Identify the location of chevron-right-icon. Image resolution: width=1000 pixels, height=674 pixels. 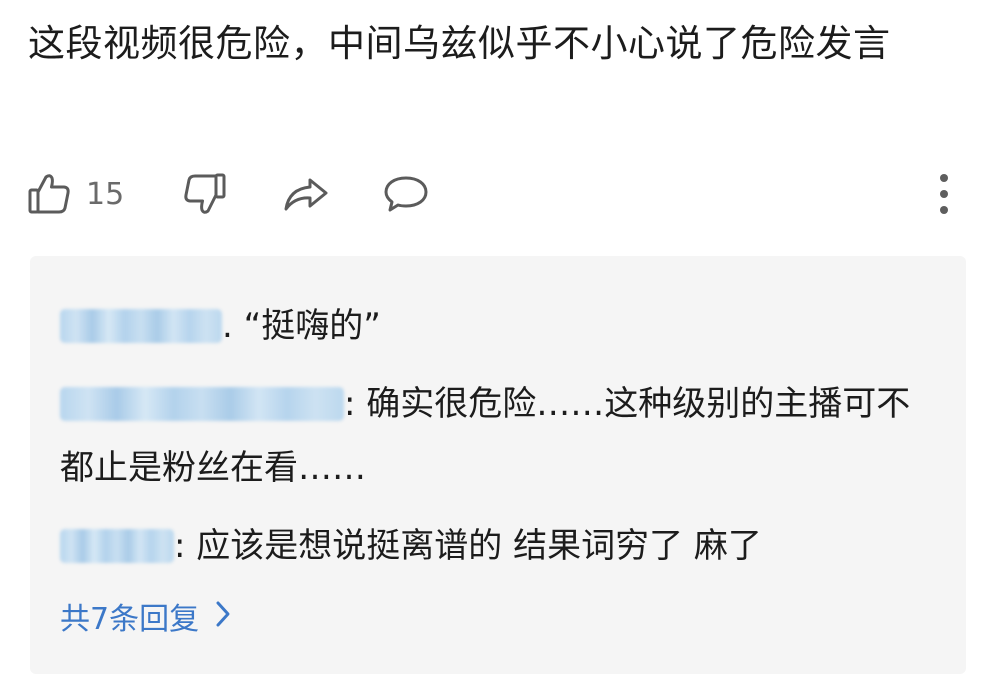
(216, 620).